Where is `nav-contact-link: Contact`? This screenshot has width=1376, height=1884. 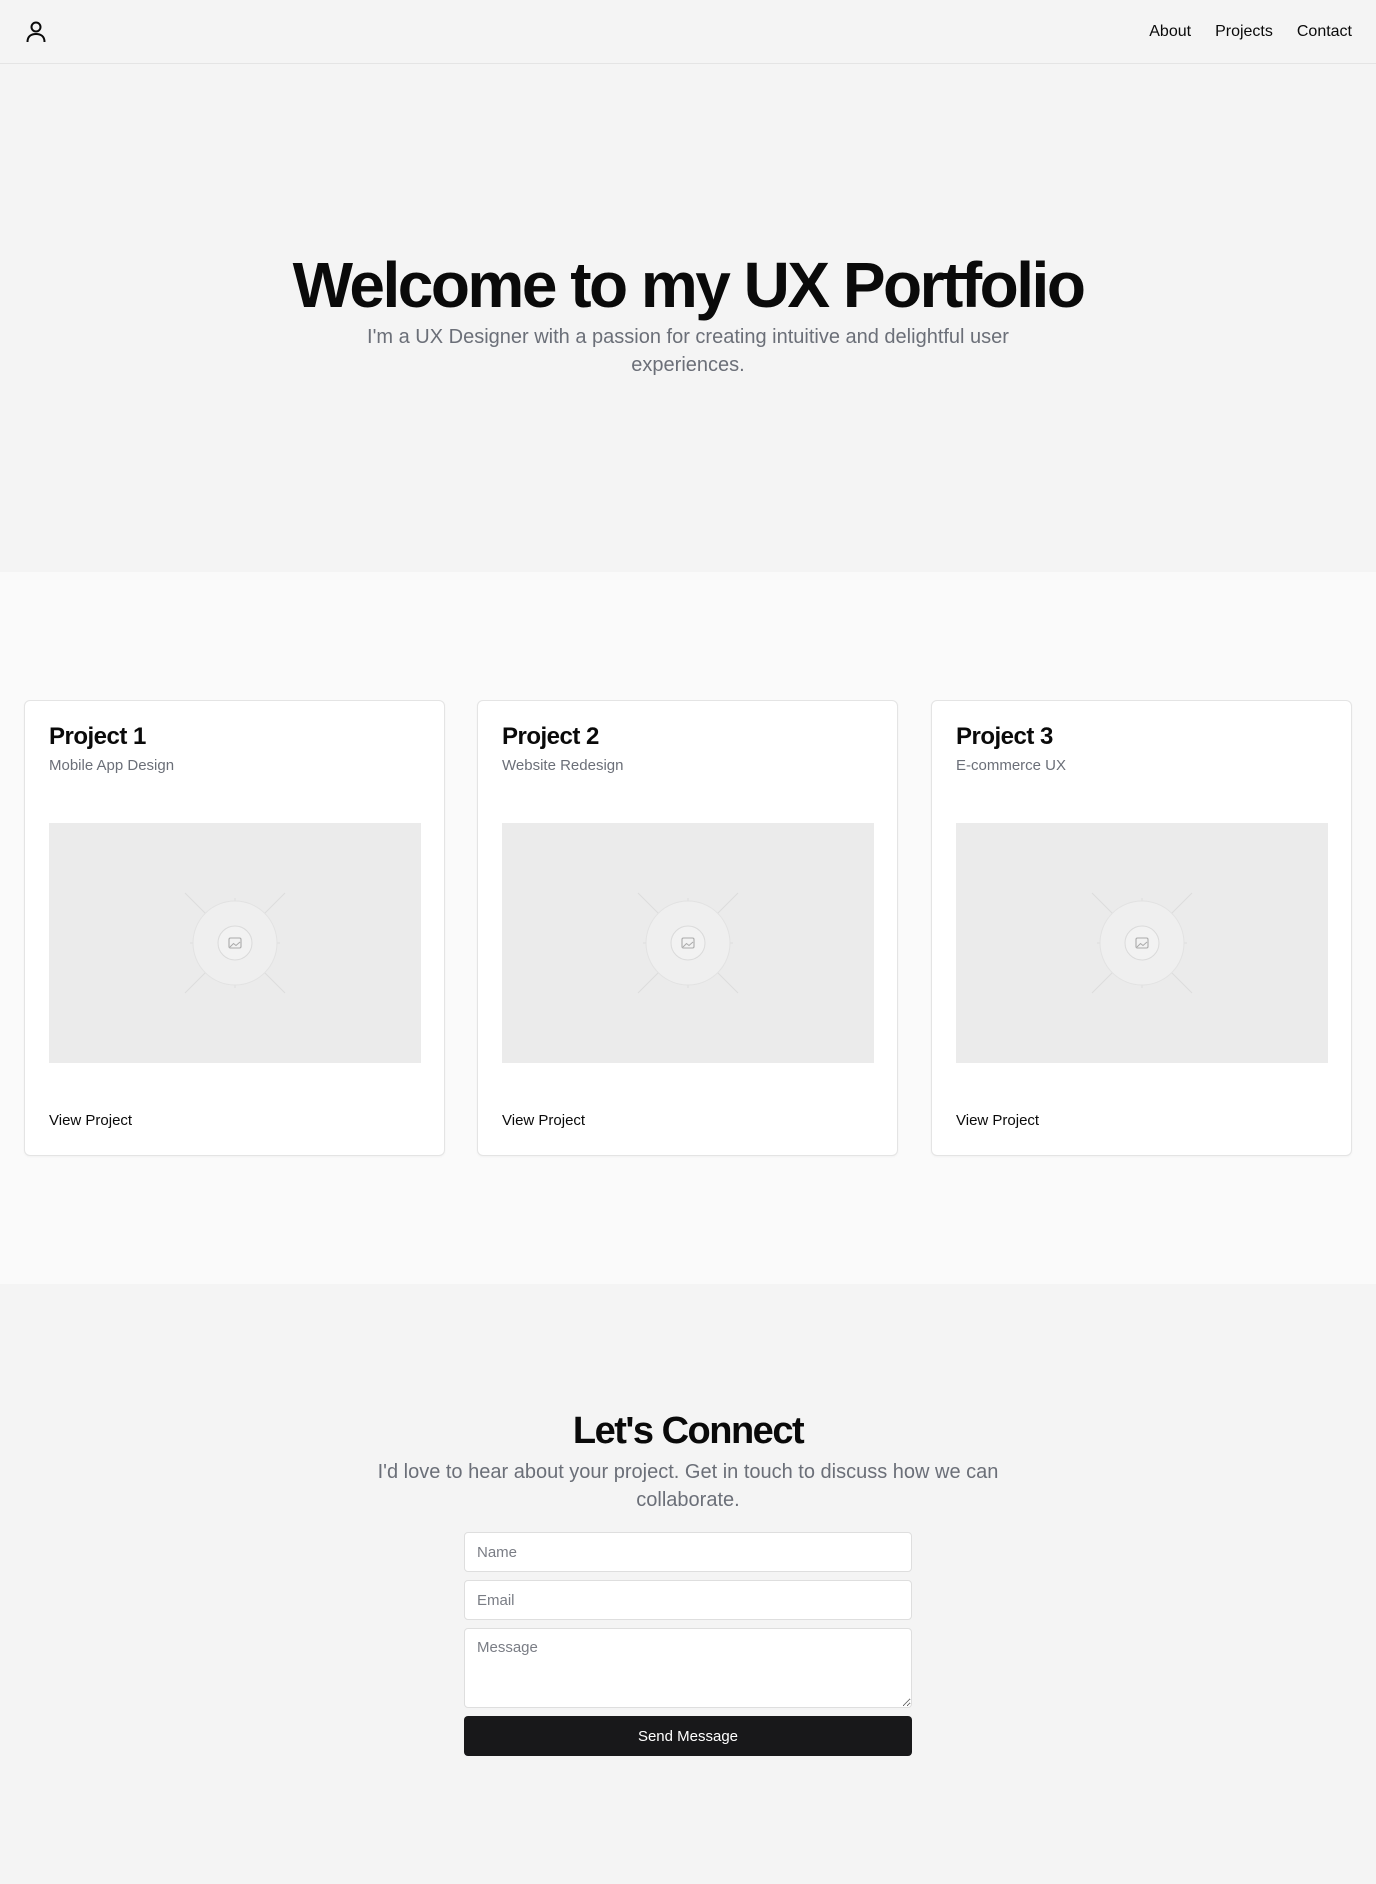 nav-contact-link: Contact is located at coordinates (1324, 32).